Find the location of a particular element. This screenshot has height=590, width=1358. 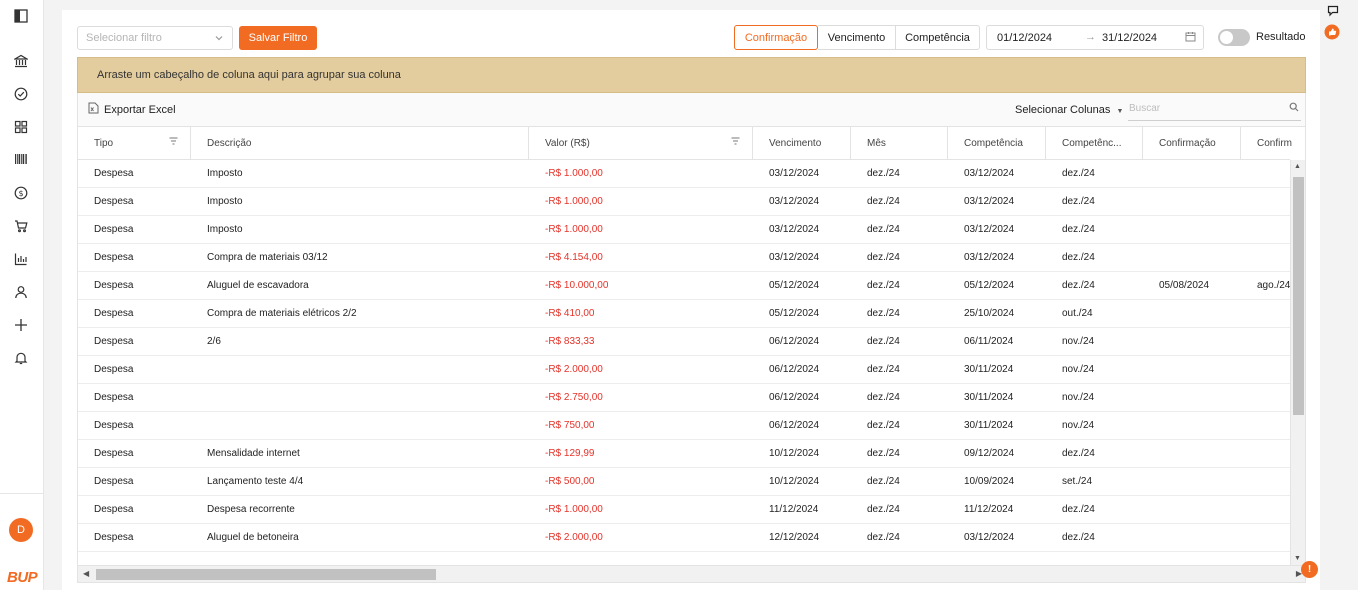

date-from: 01/12/2024 is located at coordinates (1024, 38).